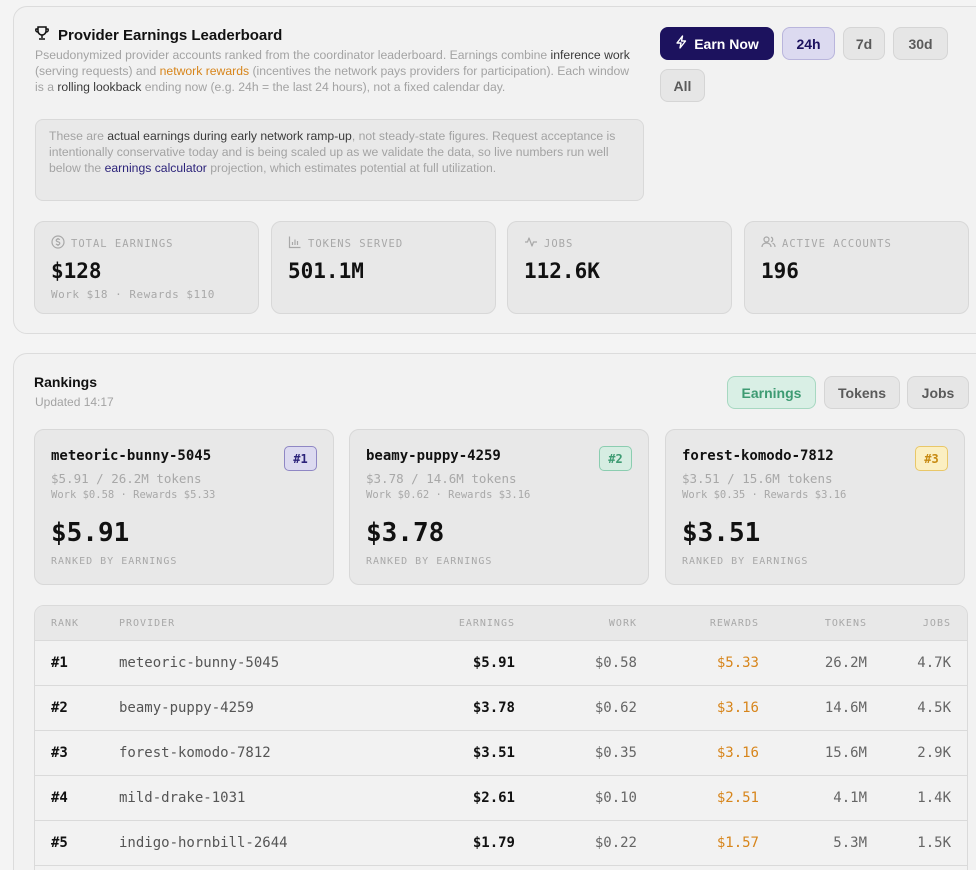 Image resolution: width=976 pixels, height=870 pixels. I want to click on window-30d-button: 30d, so click(920, 43).